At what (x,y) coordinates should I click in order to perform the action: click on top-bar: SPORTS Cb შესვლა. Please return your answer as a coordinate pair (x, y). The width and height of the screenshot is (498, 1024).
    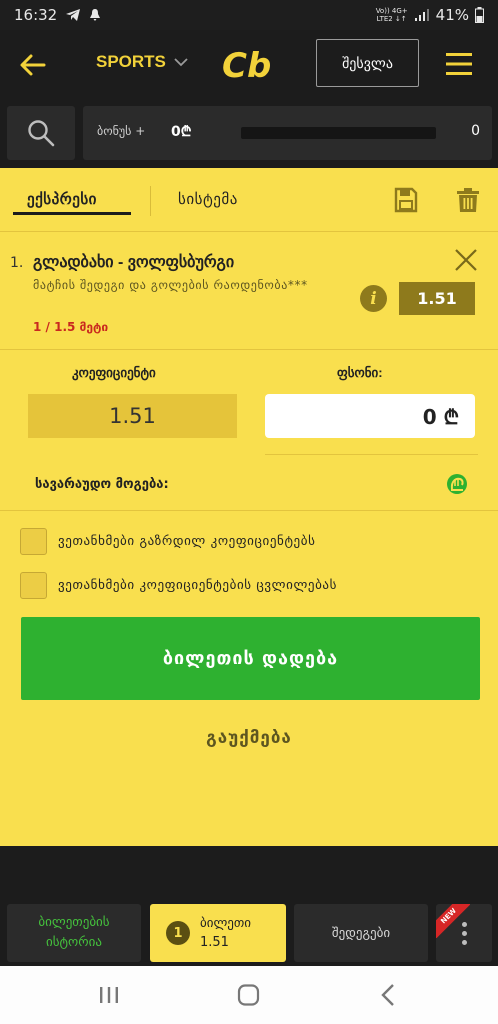
    Looking at the image, I should click on (249, 65).